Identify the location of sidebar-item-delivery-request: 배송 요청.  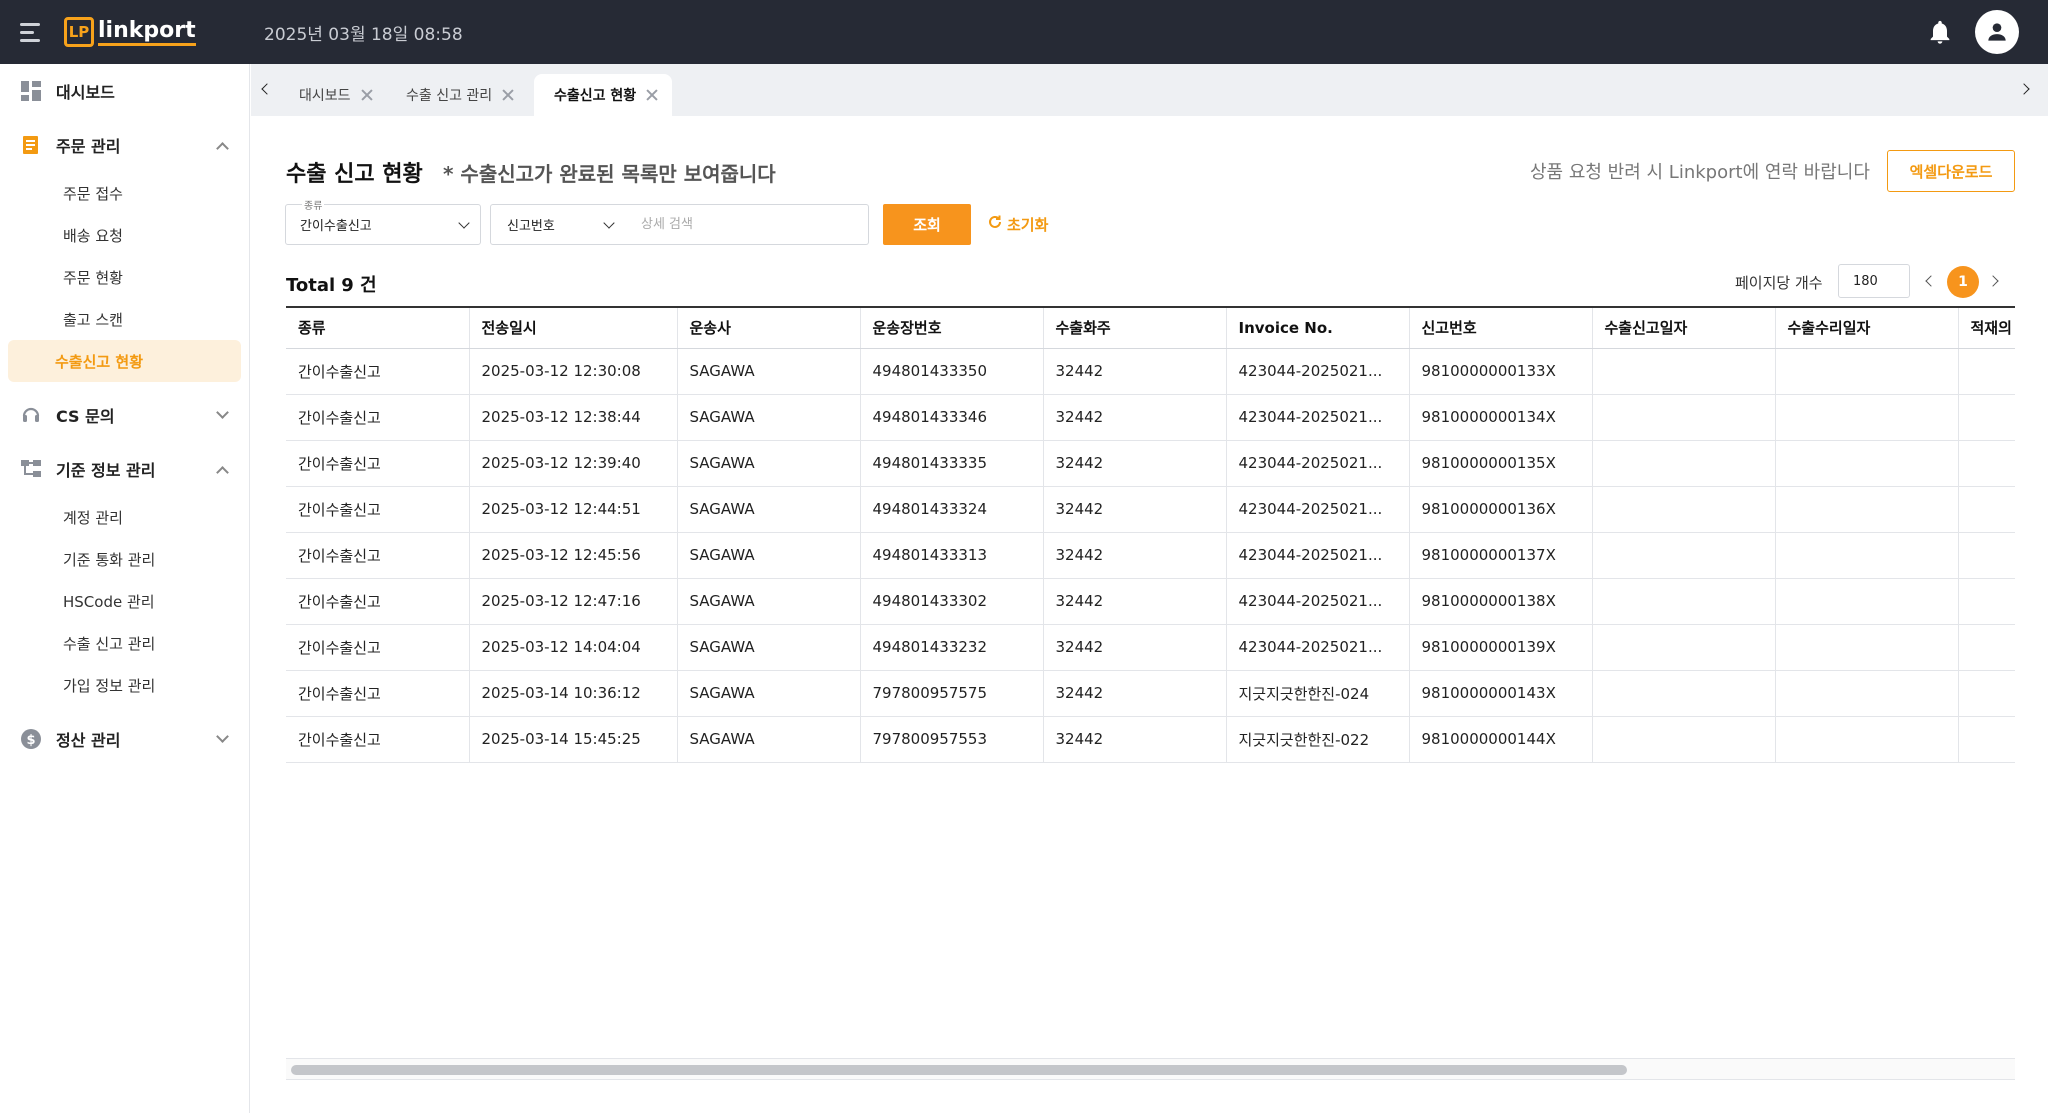
(124, 235).